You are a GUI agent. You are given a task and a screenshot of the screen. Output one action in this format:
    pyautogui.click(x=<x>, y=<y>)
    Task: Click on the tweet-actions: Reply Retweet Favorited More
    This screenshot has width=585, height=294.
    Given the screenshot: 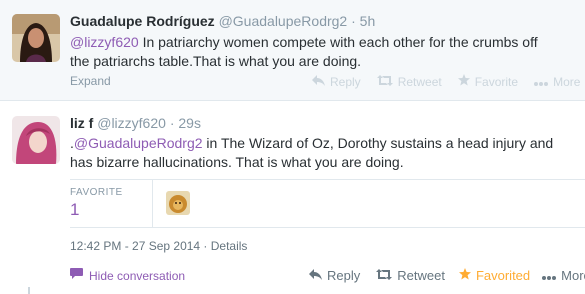 What is the action you would take?
    pyautogui.click(x=447, y=275)
    